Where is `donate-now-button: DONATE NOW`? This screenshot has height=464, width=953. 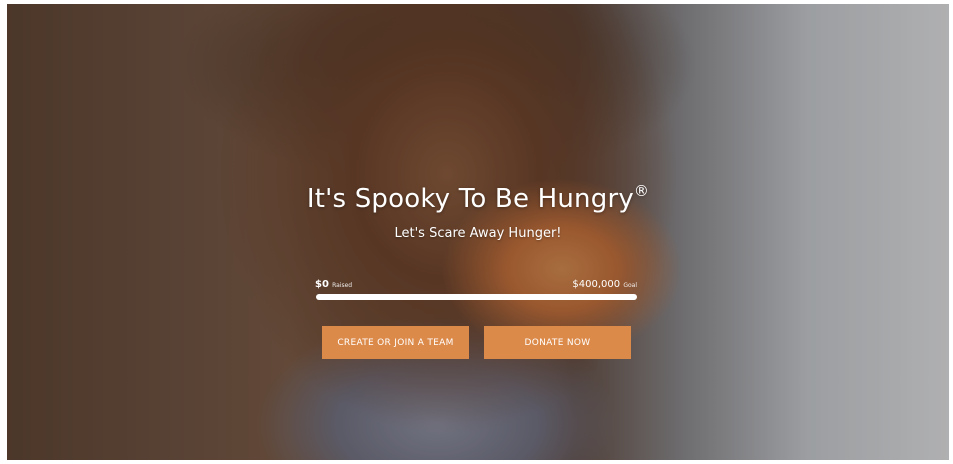
donate-now-button: DONATE NOW is located at coordinates (557, 342).